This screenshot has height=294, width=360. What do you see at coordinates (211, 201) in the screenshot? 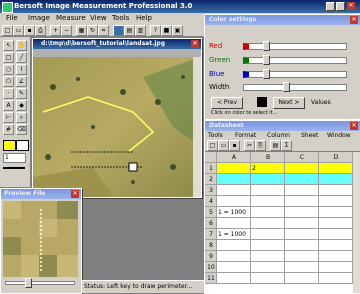
I see `row-header: 4` at bounding box center [211, 201].